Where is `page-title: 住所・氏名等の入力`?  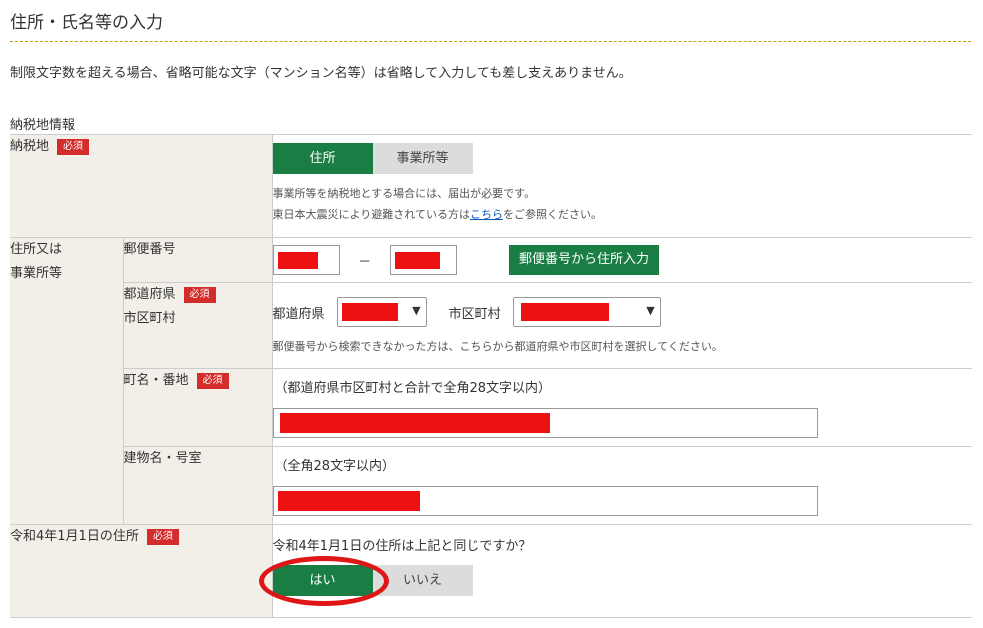 page-title: 住所・氏名等の入力 is located at coordinates (86, 23).